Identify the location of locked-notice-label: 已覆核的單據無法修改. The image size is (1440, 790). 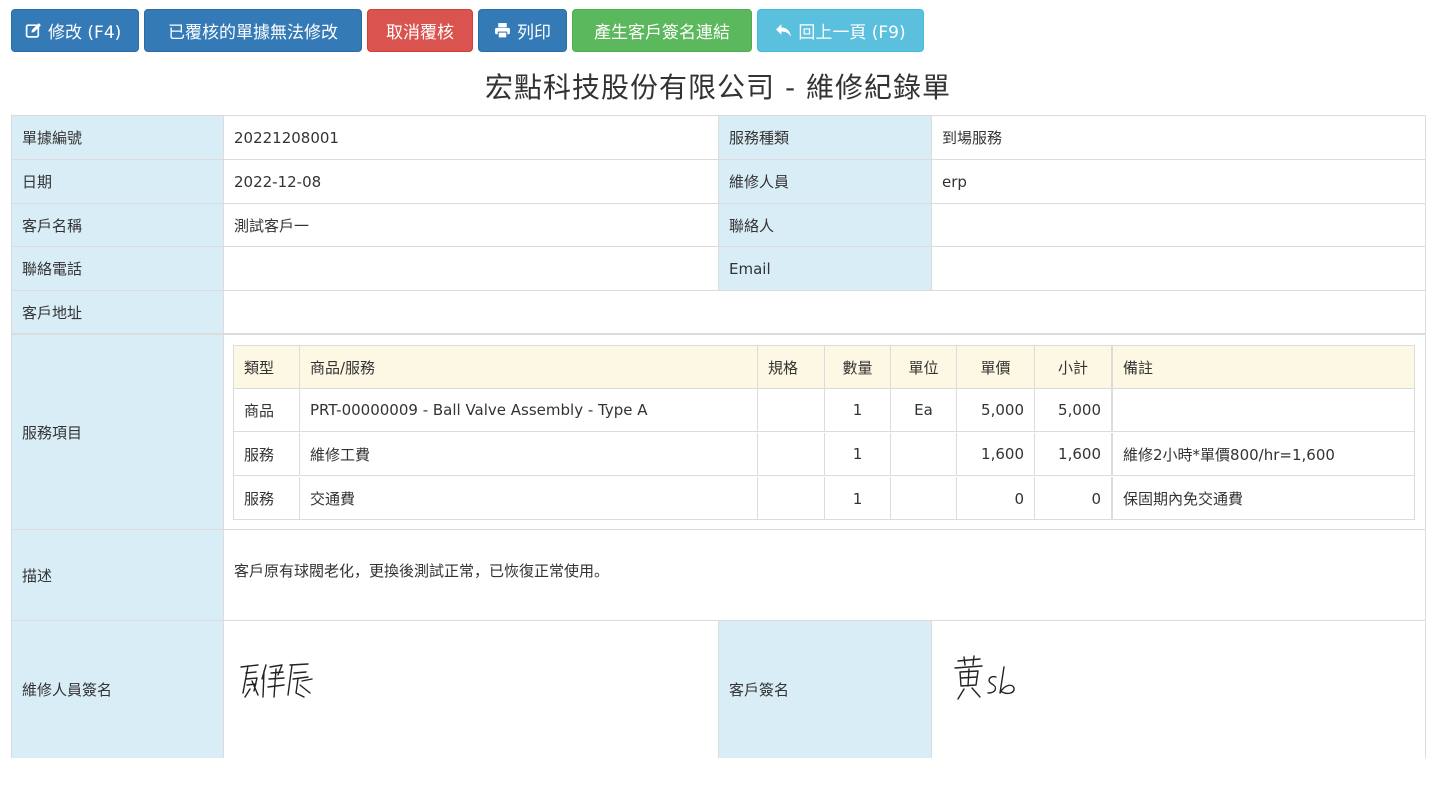
(253, 33).